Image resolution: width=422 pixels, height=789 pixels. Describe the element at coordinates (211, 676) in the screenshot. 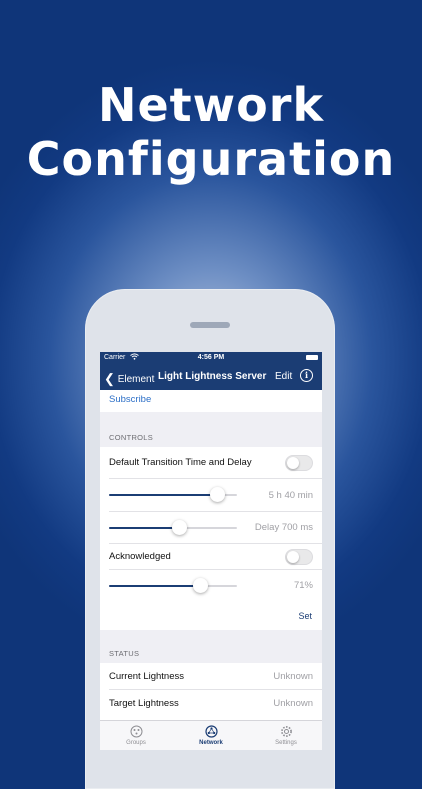

I see `status-row: Current Lightness Unknown` at that location.